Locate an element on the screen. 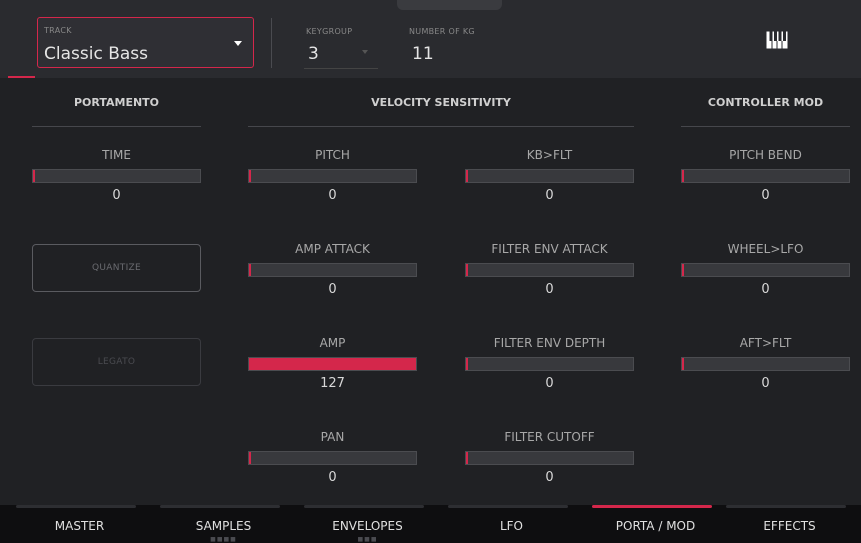  track-value: Classic Bass is located at coordinates (96, 54).